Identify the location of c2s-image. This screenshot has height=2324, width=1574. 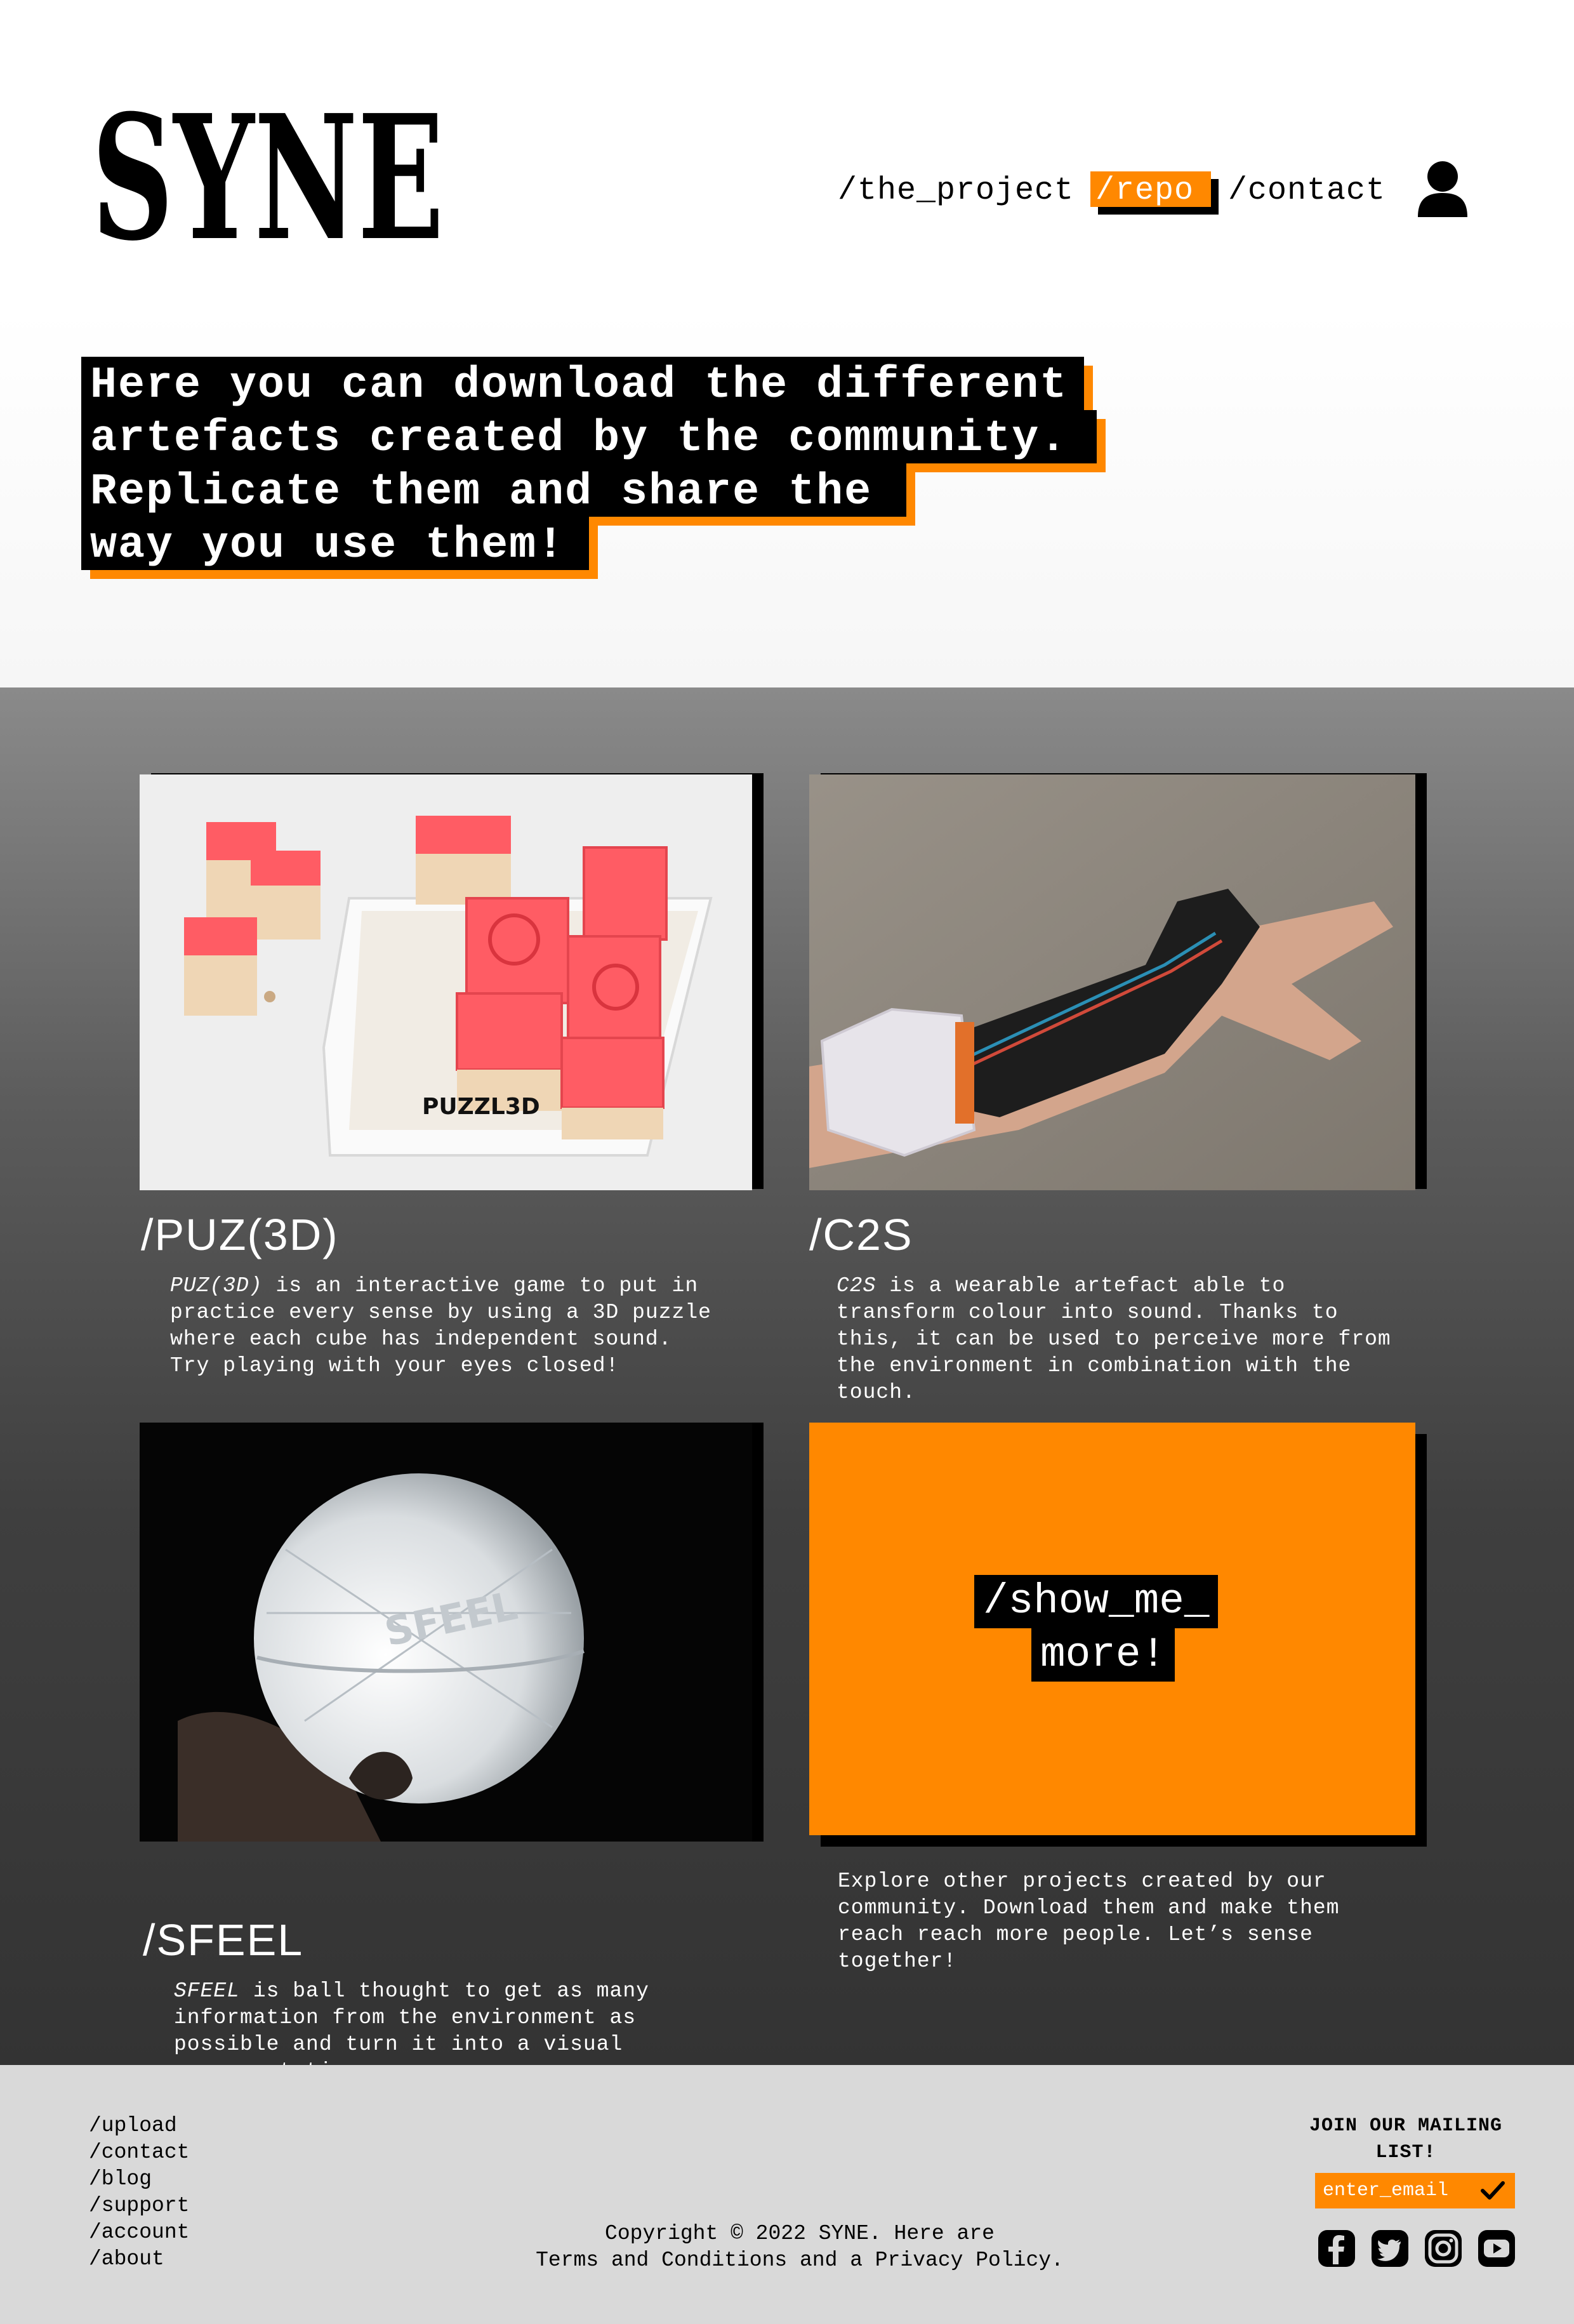
(1112, 982).